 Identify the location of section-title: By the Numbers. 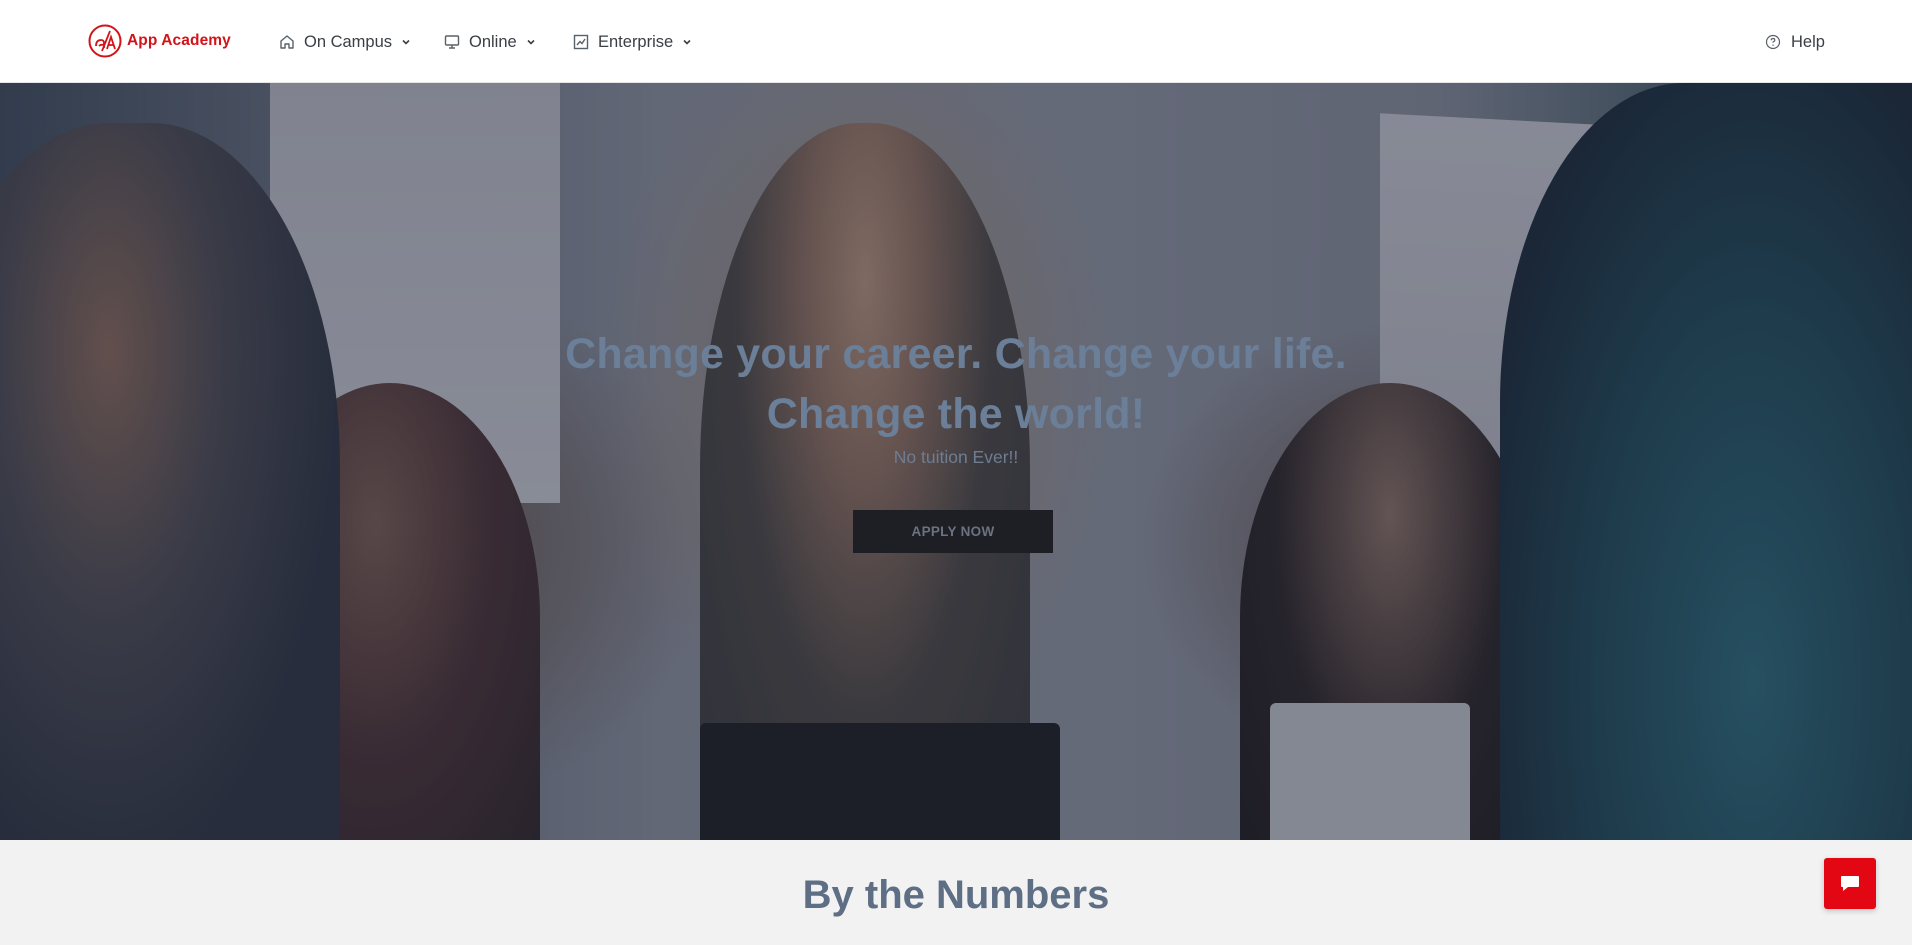
(956, 895).